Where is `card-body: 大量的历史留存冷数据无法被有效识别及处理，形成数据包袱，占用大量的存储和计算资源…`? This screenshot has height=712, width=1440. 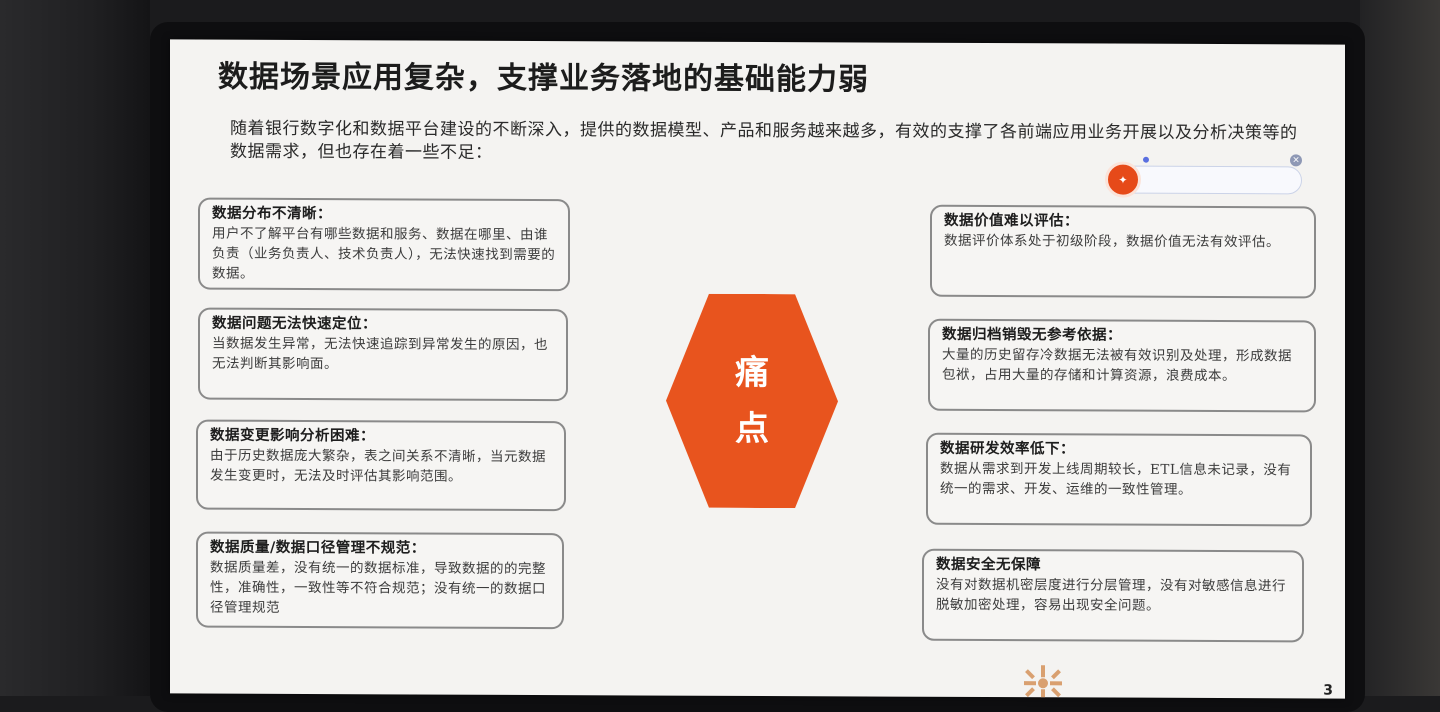 card-body: 大量的历史留存冷数据无法被有效识别及处理，形成数据包袱，占用大量的存储和计算资源… is located at coordinates (1117, 365).